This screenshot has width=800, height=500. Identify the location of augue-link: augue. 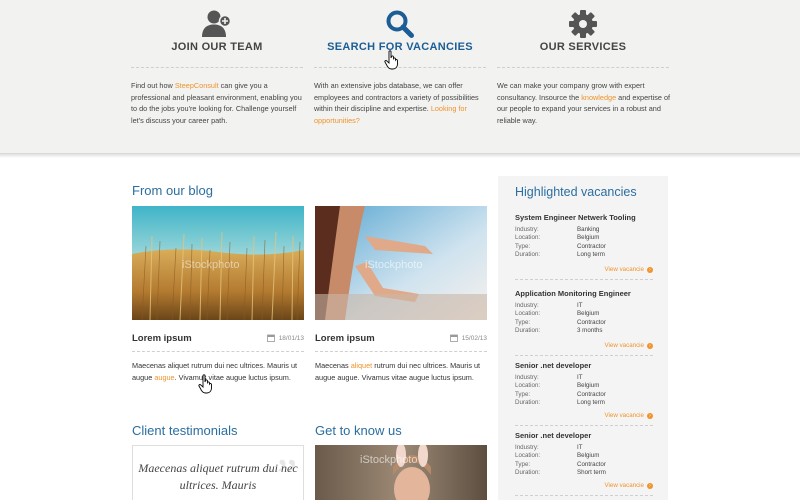
(164, 377).